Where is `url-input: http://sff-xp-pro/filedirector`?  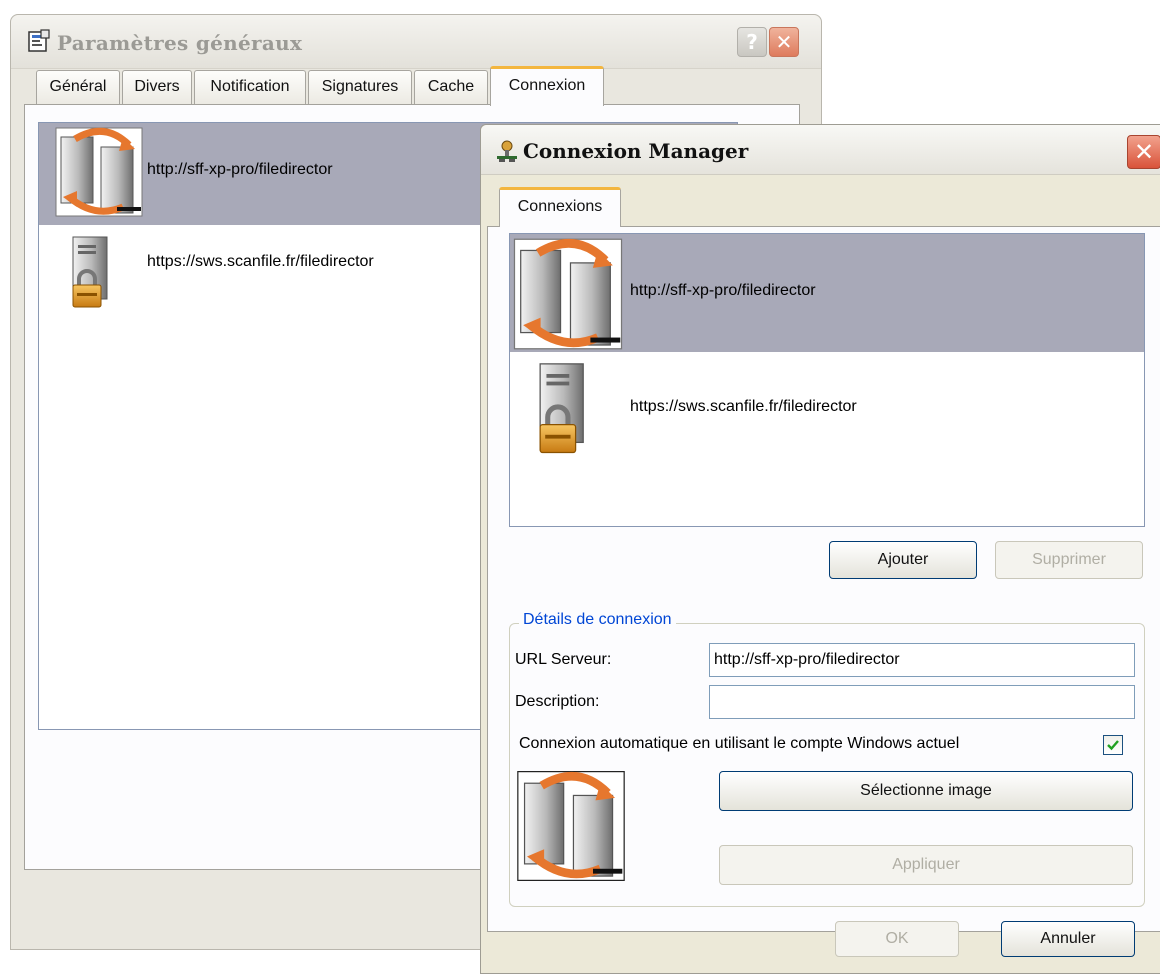 url-input: http://sff-xp-pro/filedirector is located at coordinates (922, 660).